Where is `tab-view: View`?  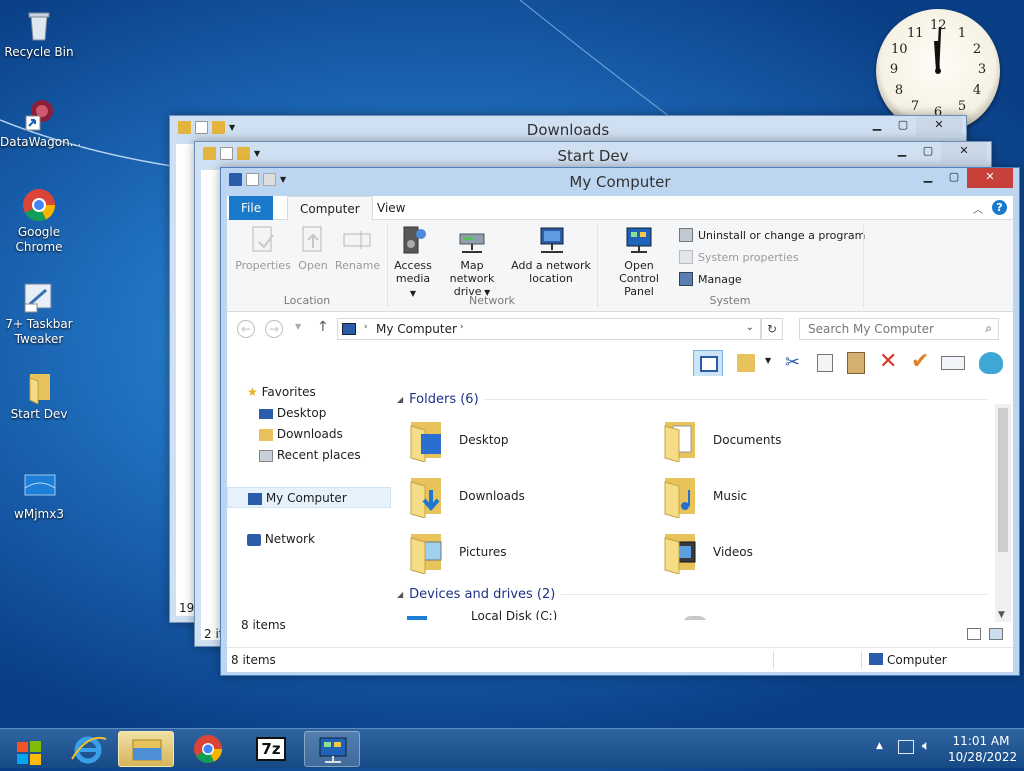
tab-view: View is located at coordinates (391, 208).